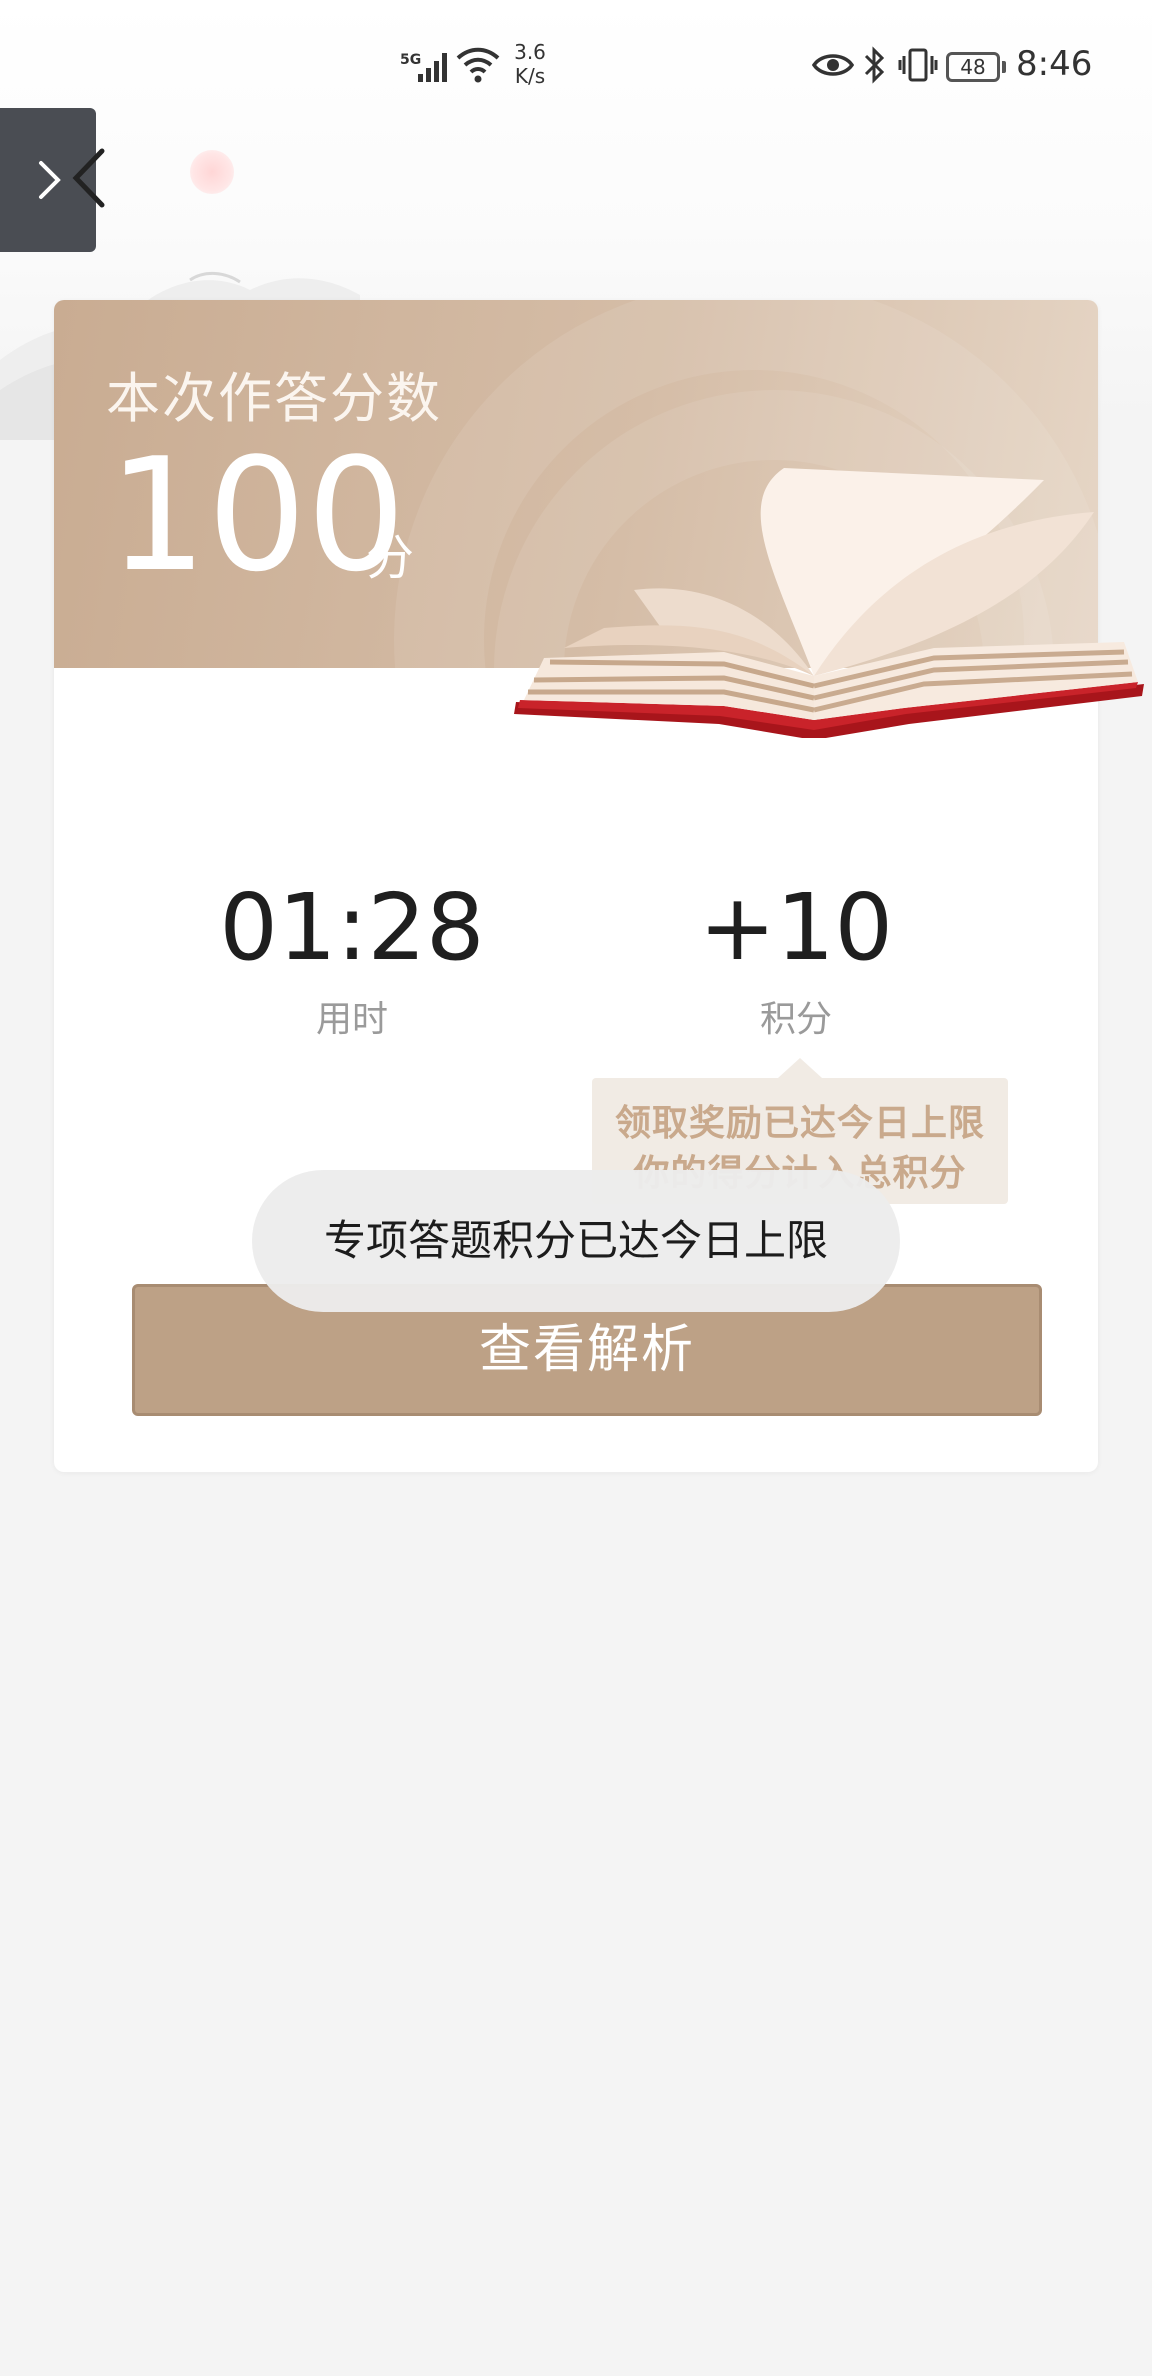  Describe the element at coordinates (390, 558) in the screenshot. I see `score-unit: 分` at that location.